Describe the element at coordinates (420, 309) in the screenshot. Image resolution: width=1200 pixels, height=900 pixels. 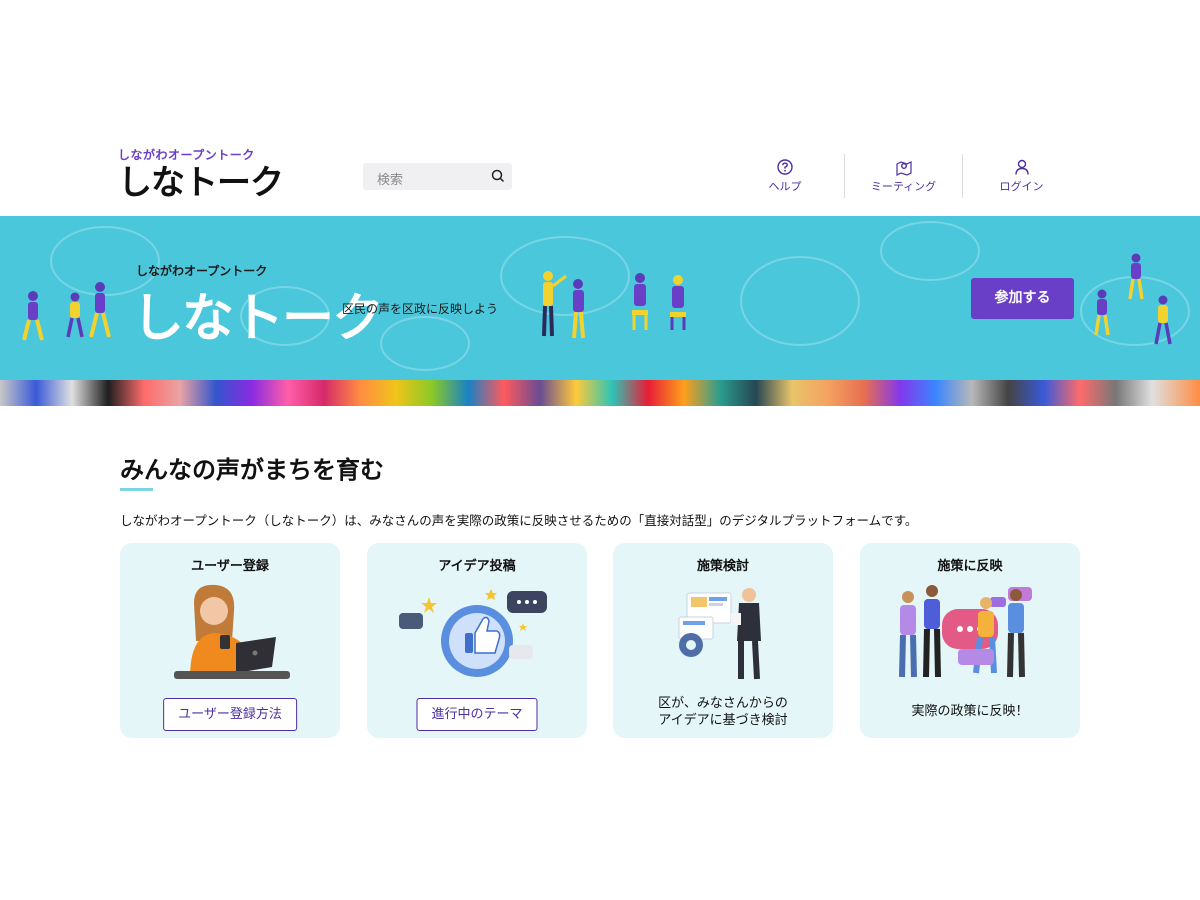
I see `banner-tagline: 区民の声を区政に反映しよう` at that location.